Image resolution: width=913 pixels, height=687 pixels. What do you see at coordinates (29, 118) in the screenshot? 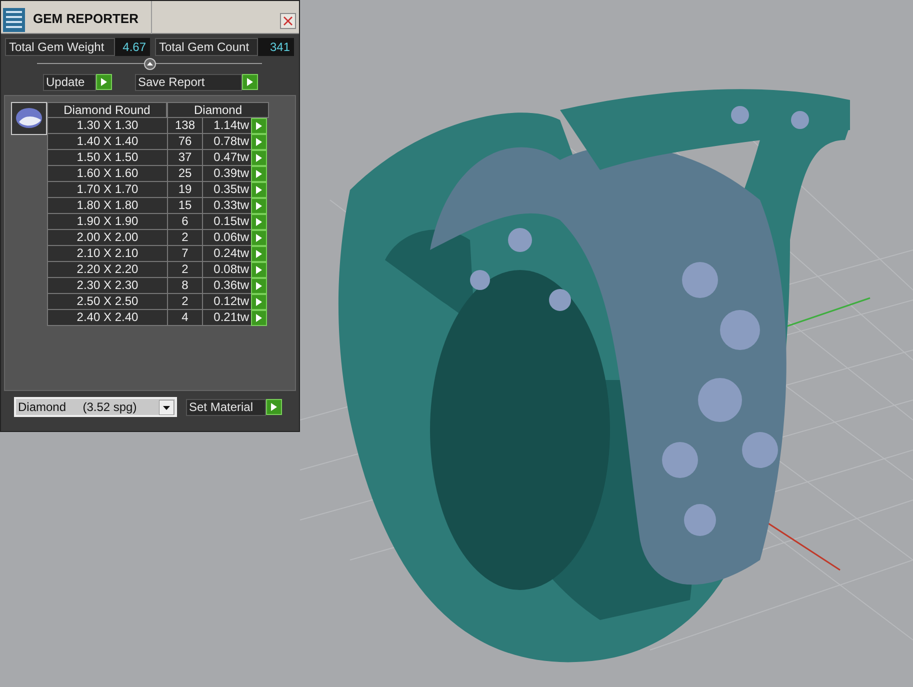
I see `gem-icon` at bounding box center [29, 118].